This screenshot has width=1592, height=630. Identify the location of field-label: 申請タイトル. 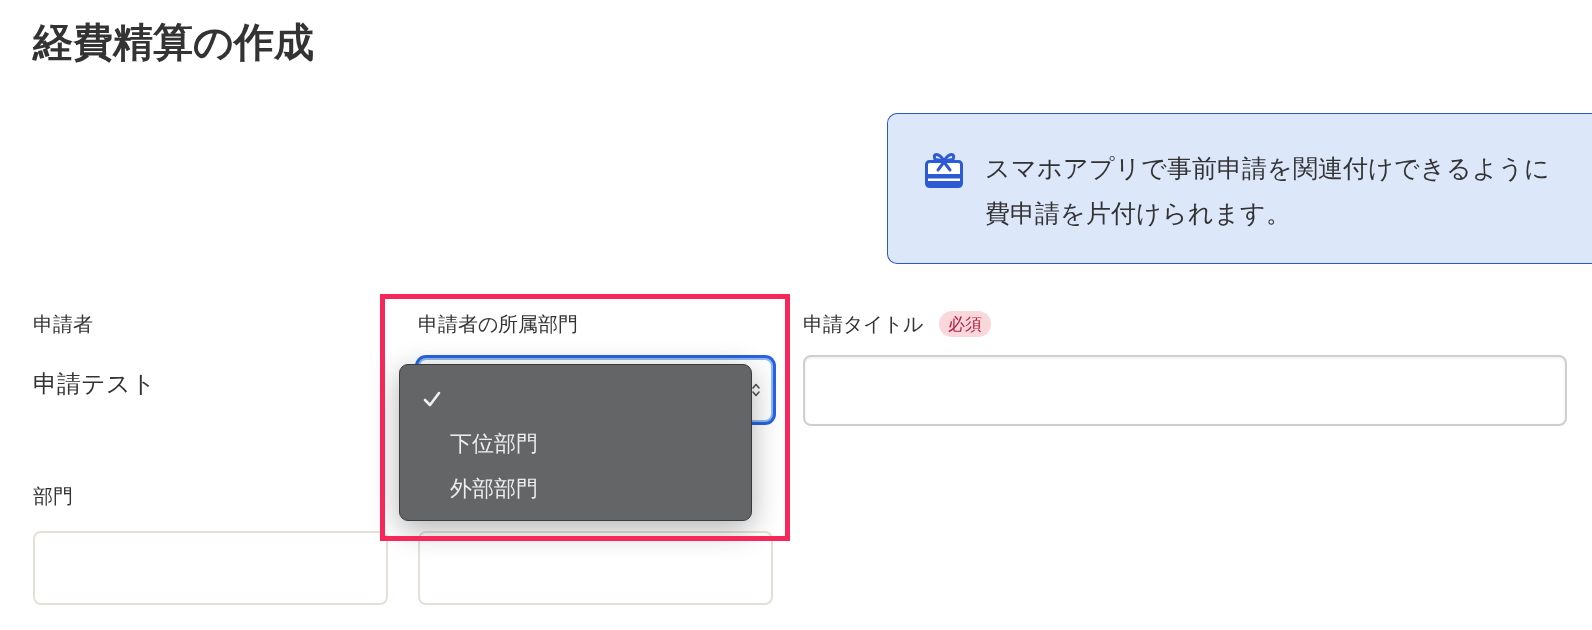
(863, 324).